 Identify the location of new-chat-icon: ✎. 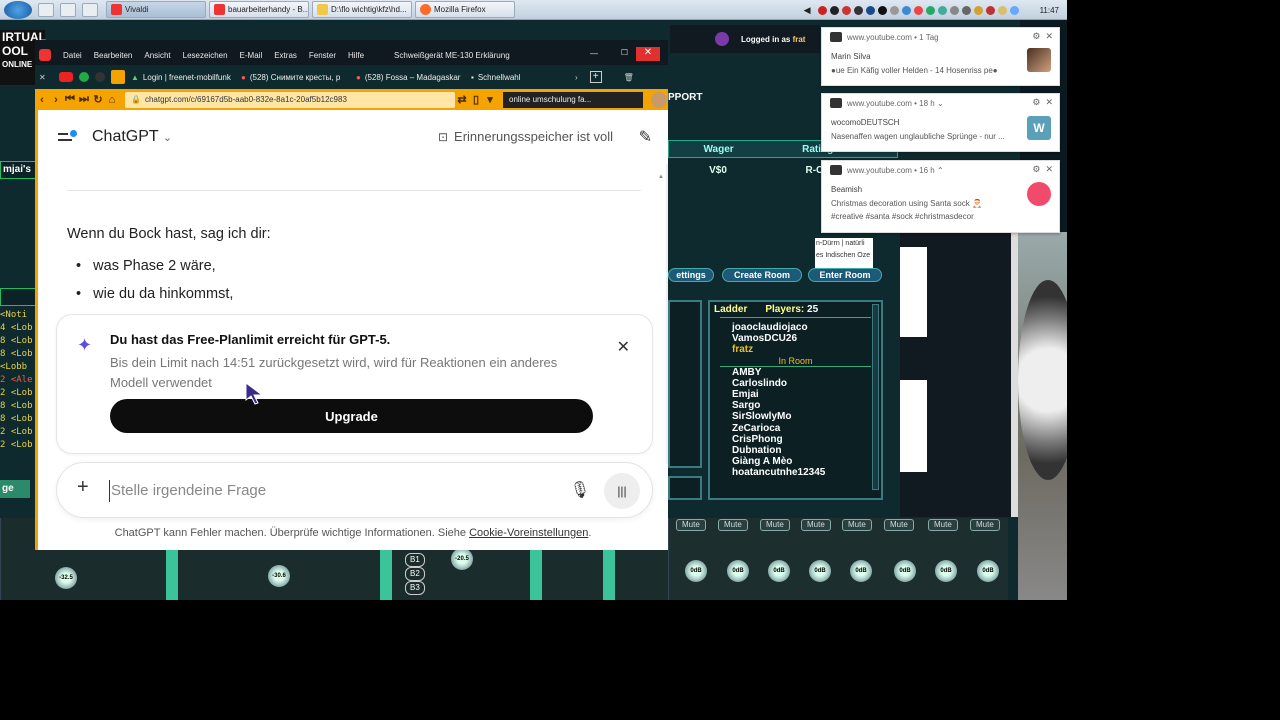
(645, 137).